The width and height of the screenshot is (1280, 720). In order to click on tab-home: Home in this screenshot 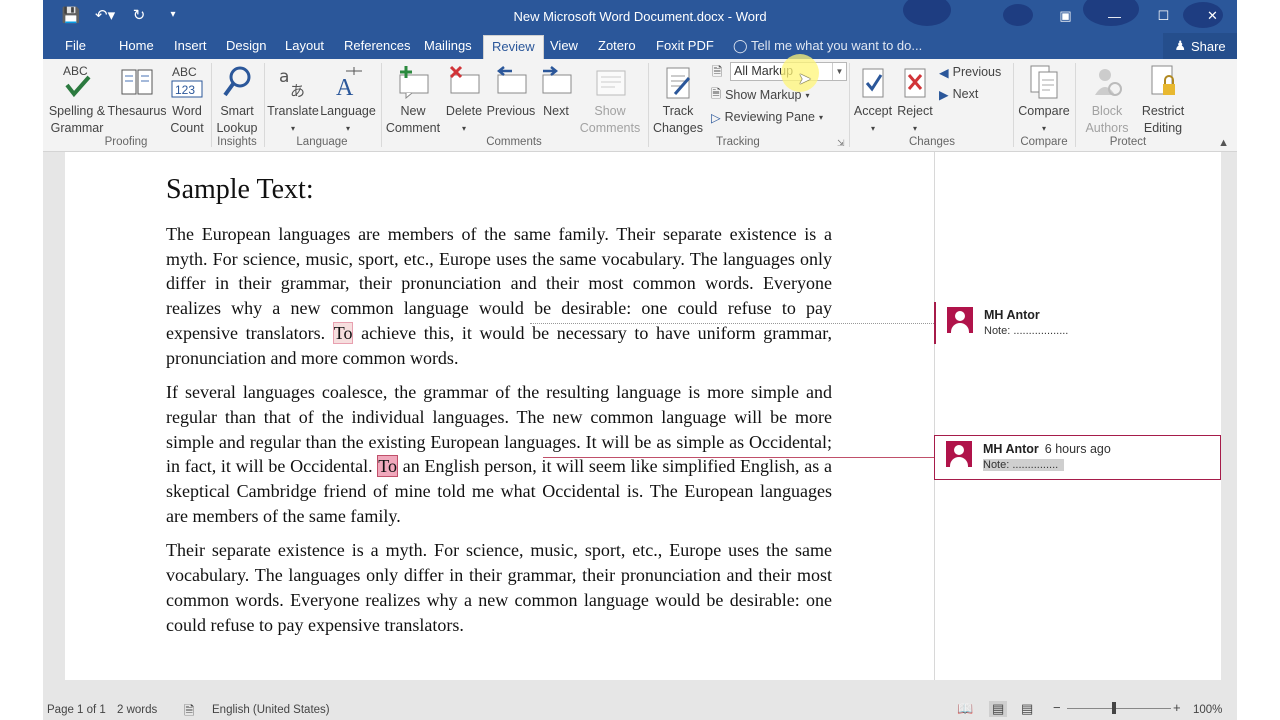, I will do `click(136, 45)`.